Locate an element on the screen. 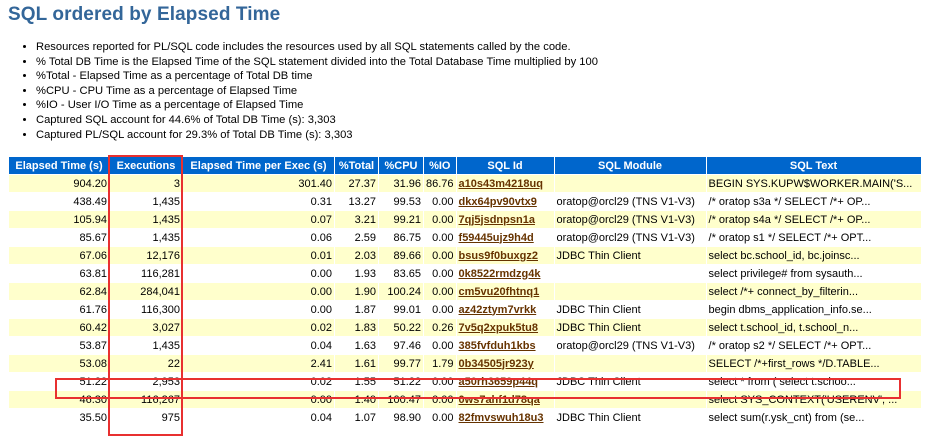 Image resolution: width=931 pixels, height=448 pixels. cell-elapsed: 438.49 is located at coordinates (59, 201).